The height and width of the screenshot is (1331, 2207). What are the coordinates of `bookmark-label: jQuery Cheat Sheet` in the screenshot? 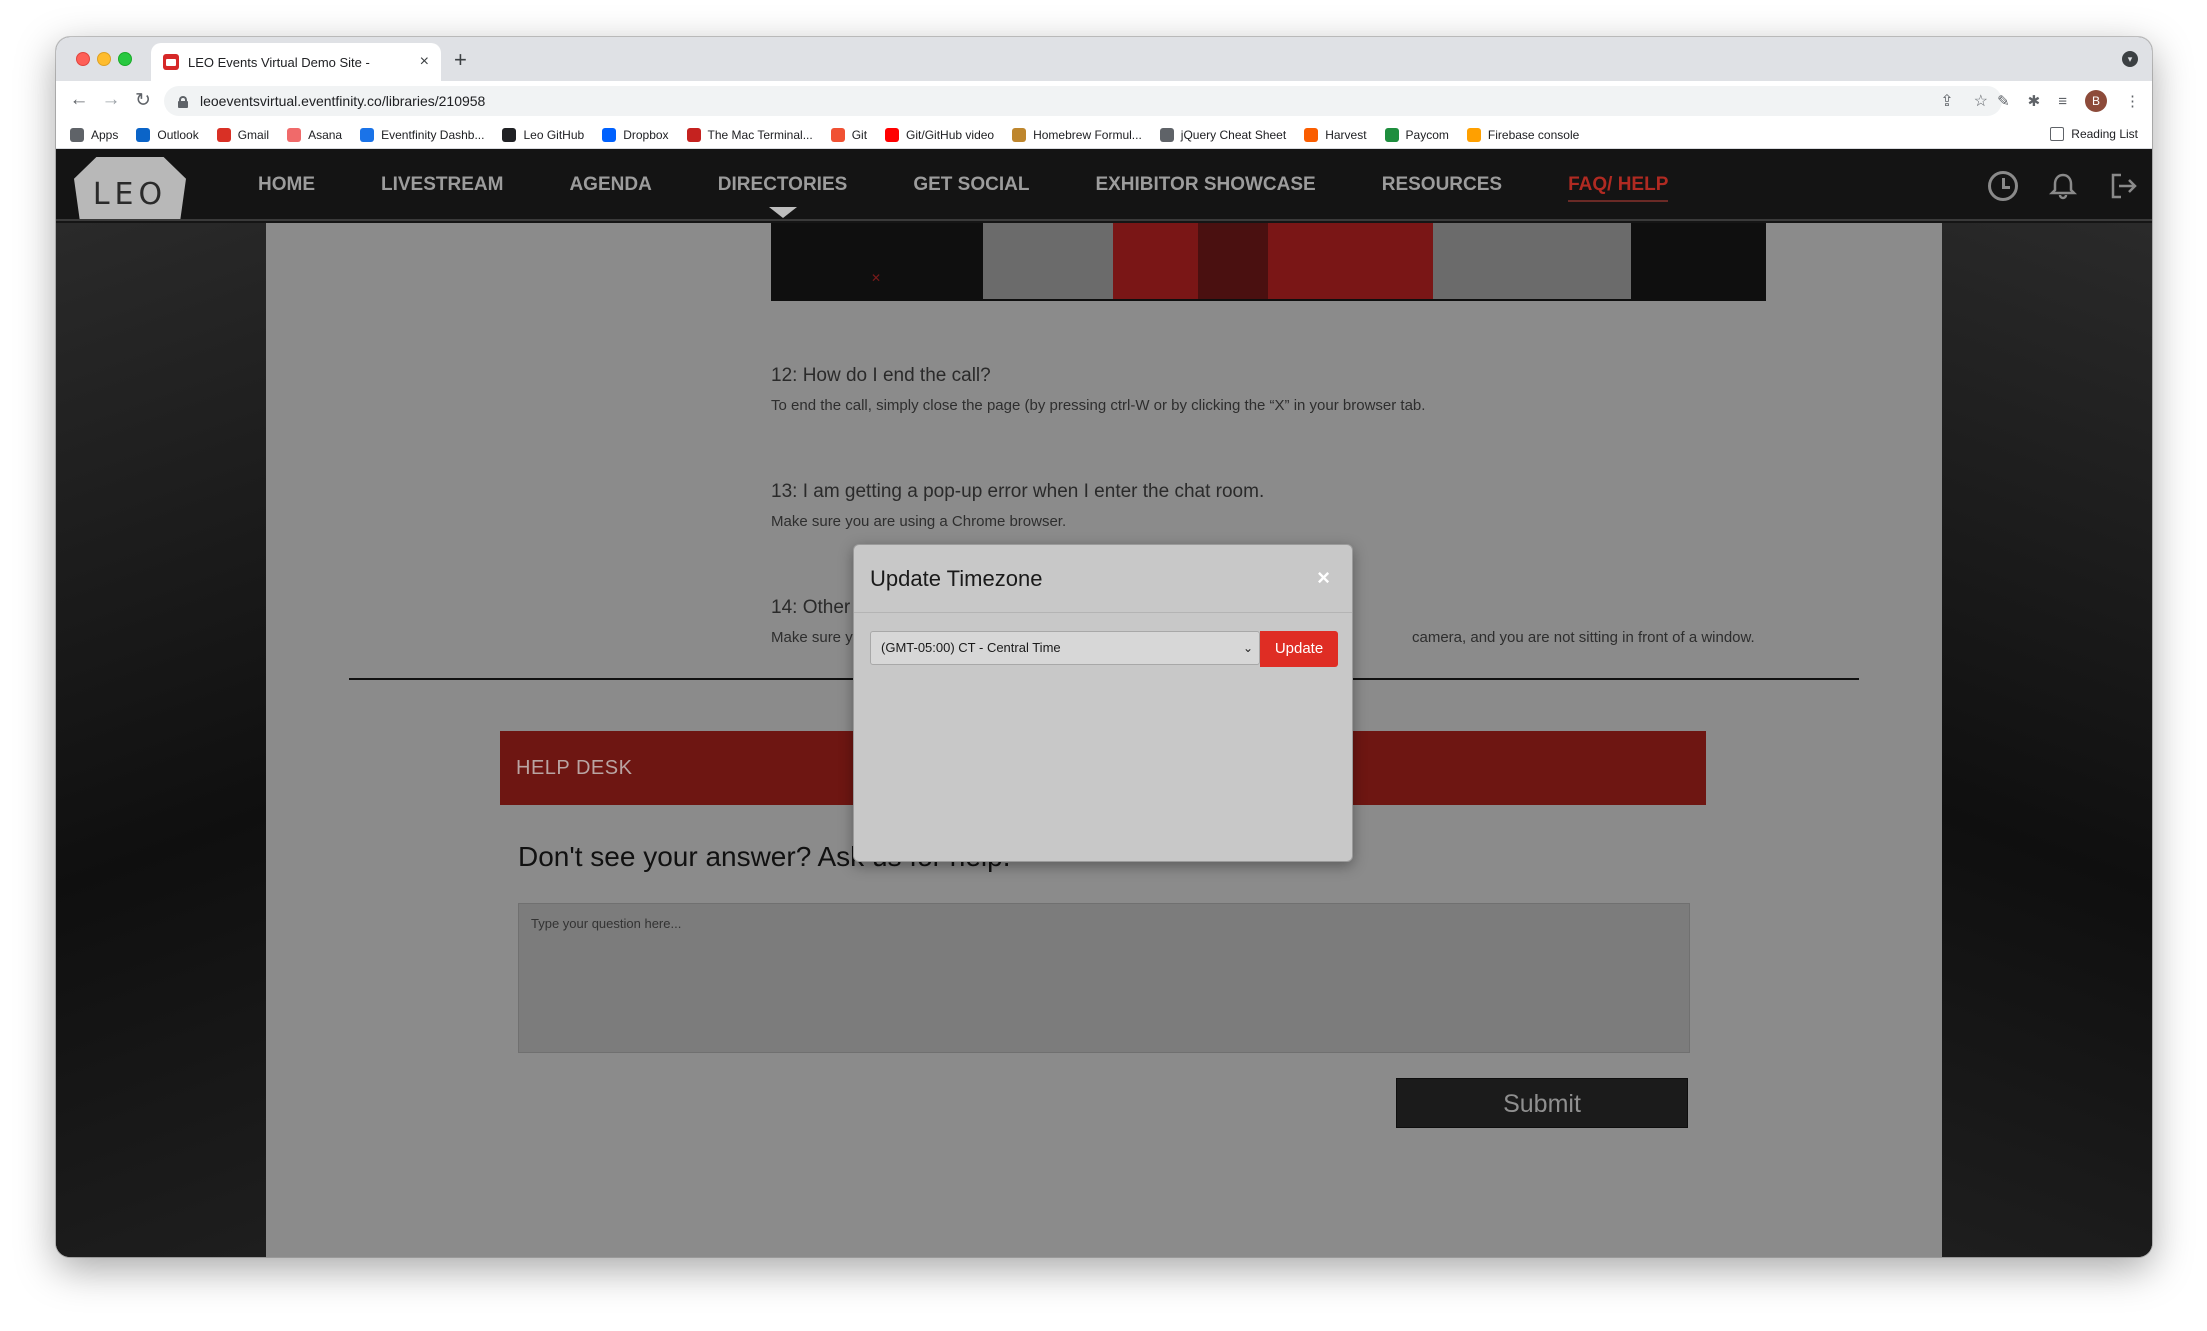 It's located at (1233, 134).